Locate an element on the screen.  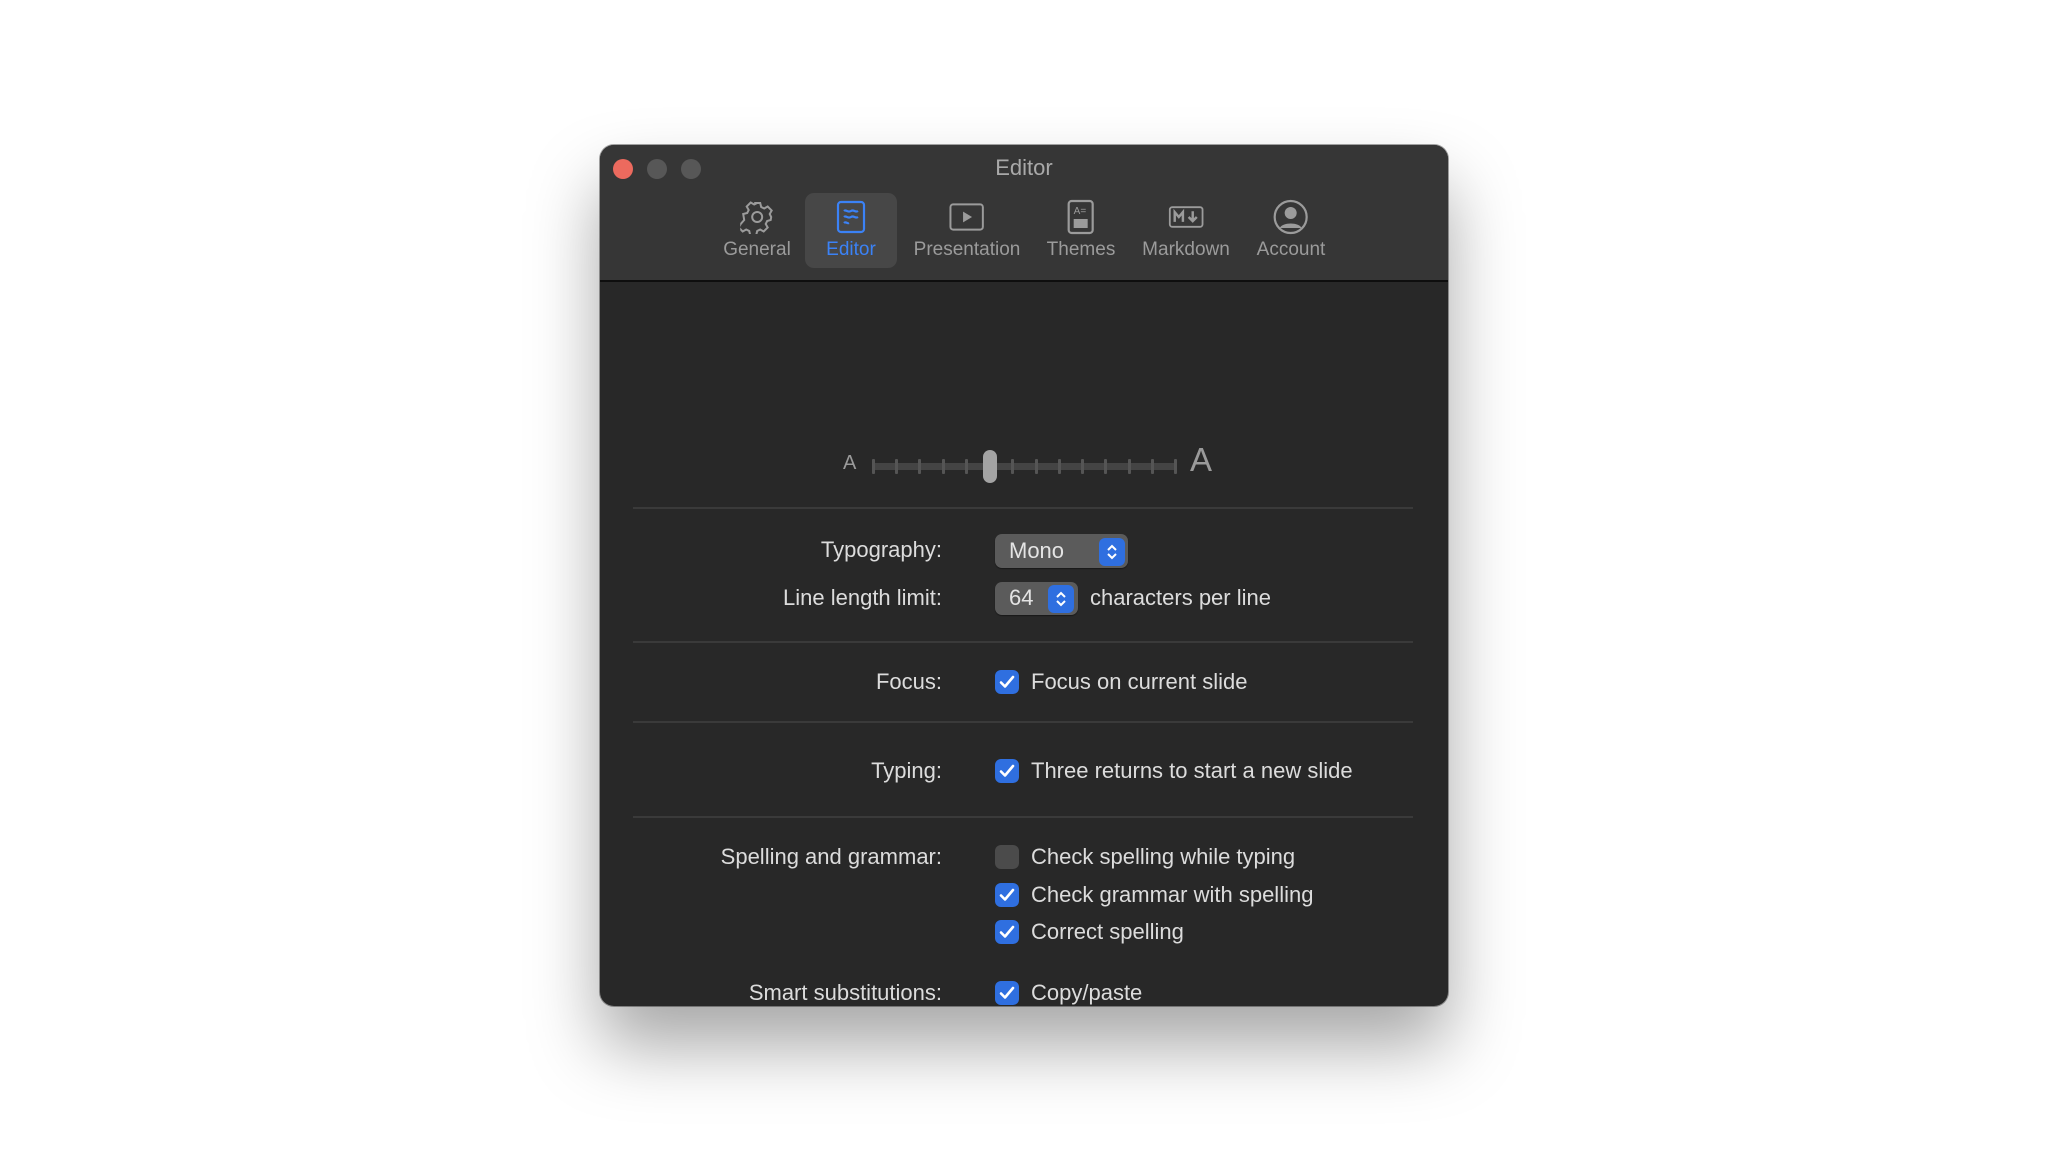
tab-label: Markdown is located at coordinates (1186, 249).